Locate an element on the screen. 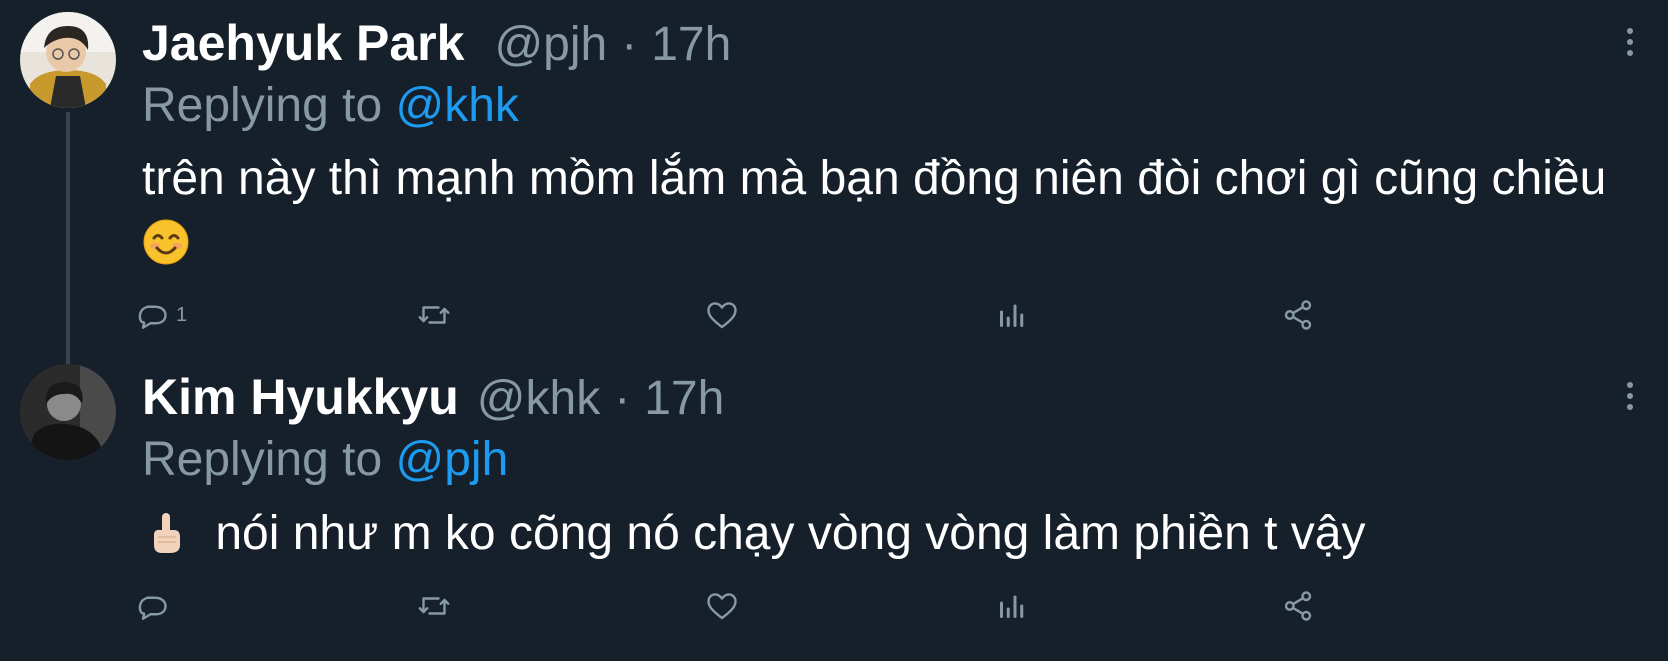  tweet-header: Kim Hyukkyu @khk · 17h is located at coordinates (433, 397).